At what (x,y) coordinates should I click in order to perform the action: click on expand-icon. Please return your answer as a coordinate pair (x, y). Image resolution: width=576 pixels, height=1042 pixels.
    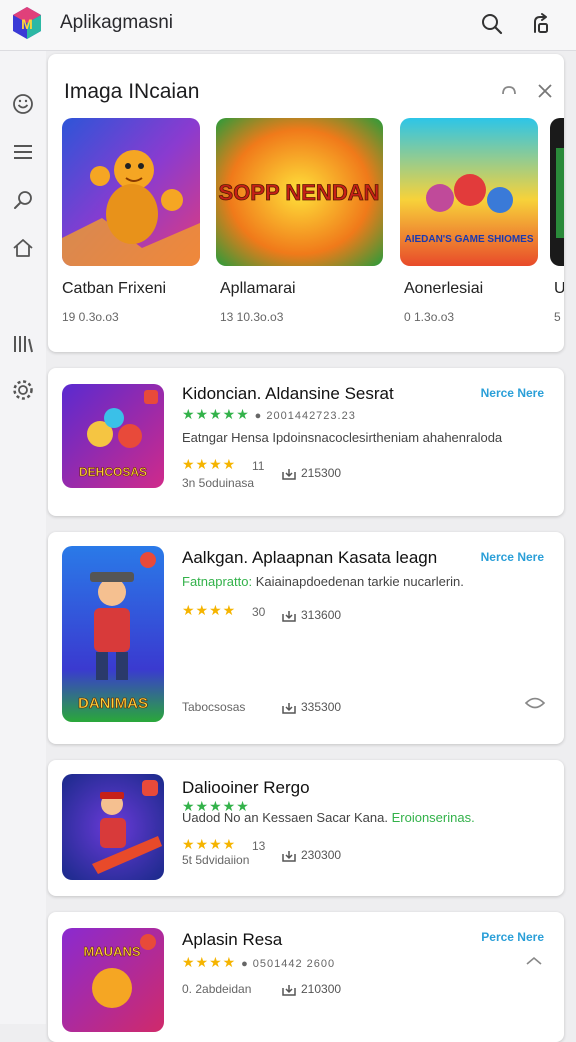
    Looking at the image, I should click on (534, 962).